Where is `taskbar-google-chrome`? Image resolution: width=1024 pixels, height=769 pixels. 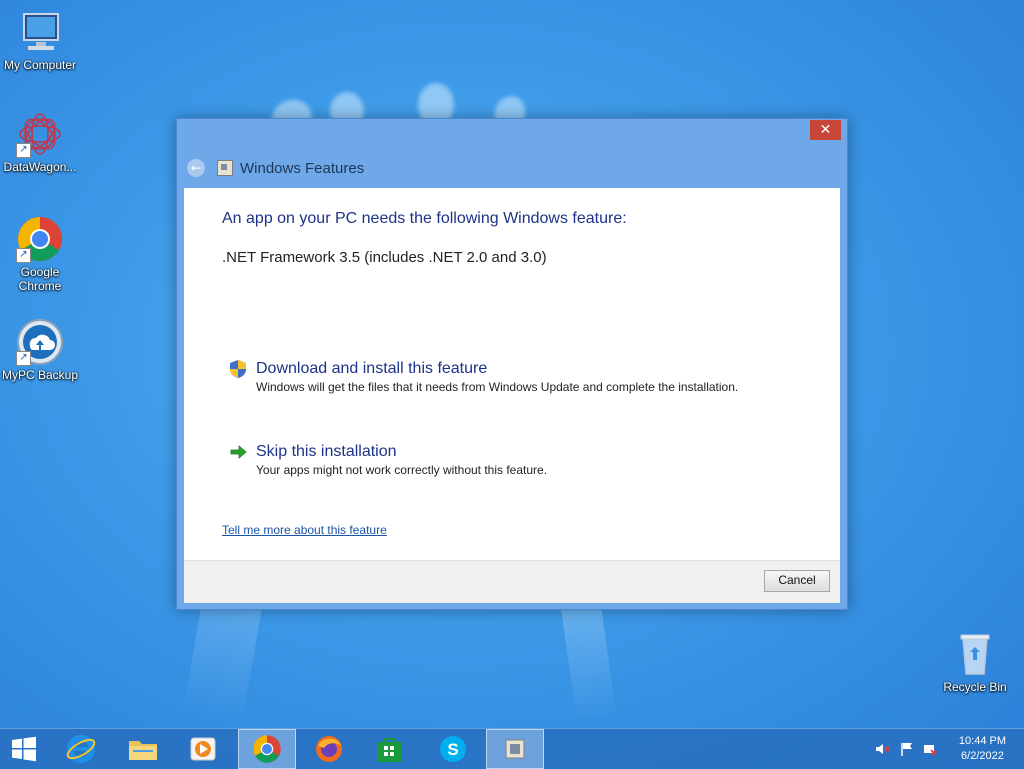 taskbar-google-chrome is located at coordinates (267, 749).